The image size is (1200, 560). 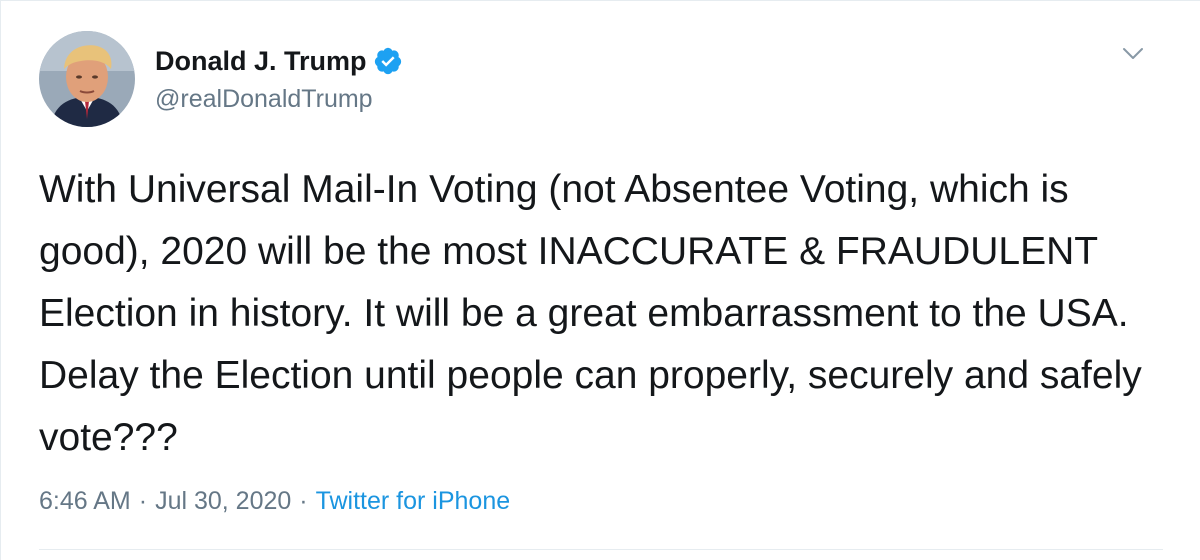 I want to click on chevron-down-icon, so click(x=1133, y=53).